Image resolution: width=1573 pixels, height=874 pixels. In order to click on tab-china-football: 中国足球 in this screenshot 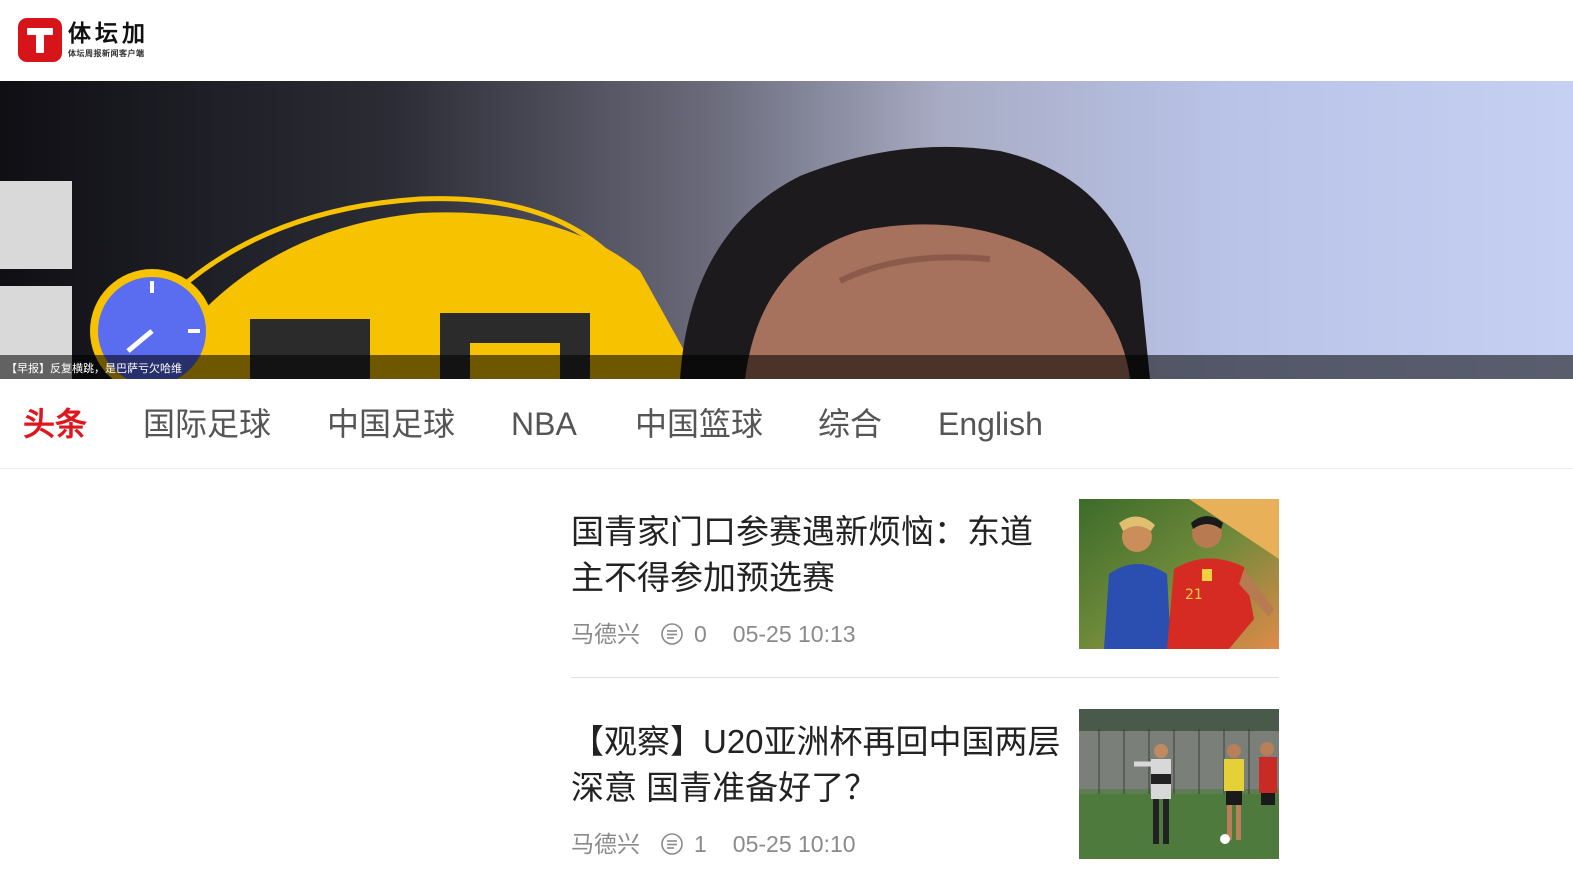, I will do `click(391, 424)`.